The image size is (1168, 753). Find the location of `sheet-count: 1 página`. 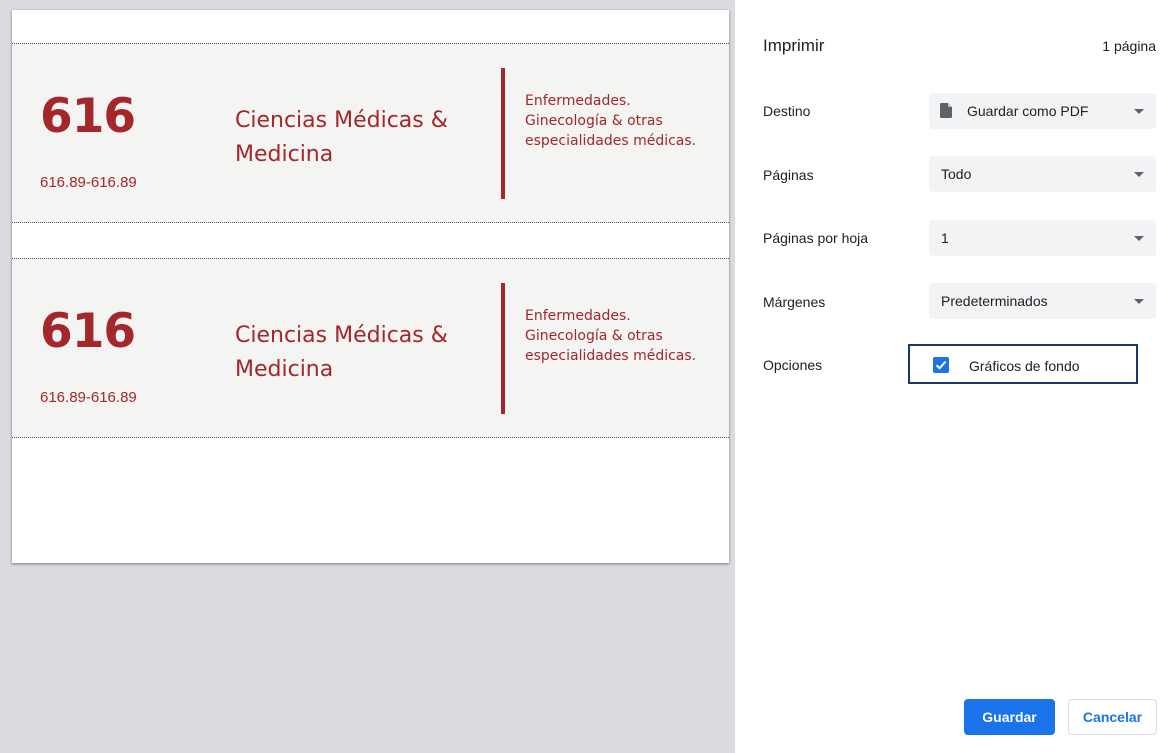

sheet-count: 1 página is located at coordinates (1129, 46).